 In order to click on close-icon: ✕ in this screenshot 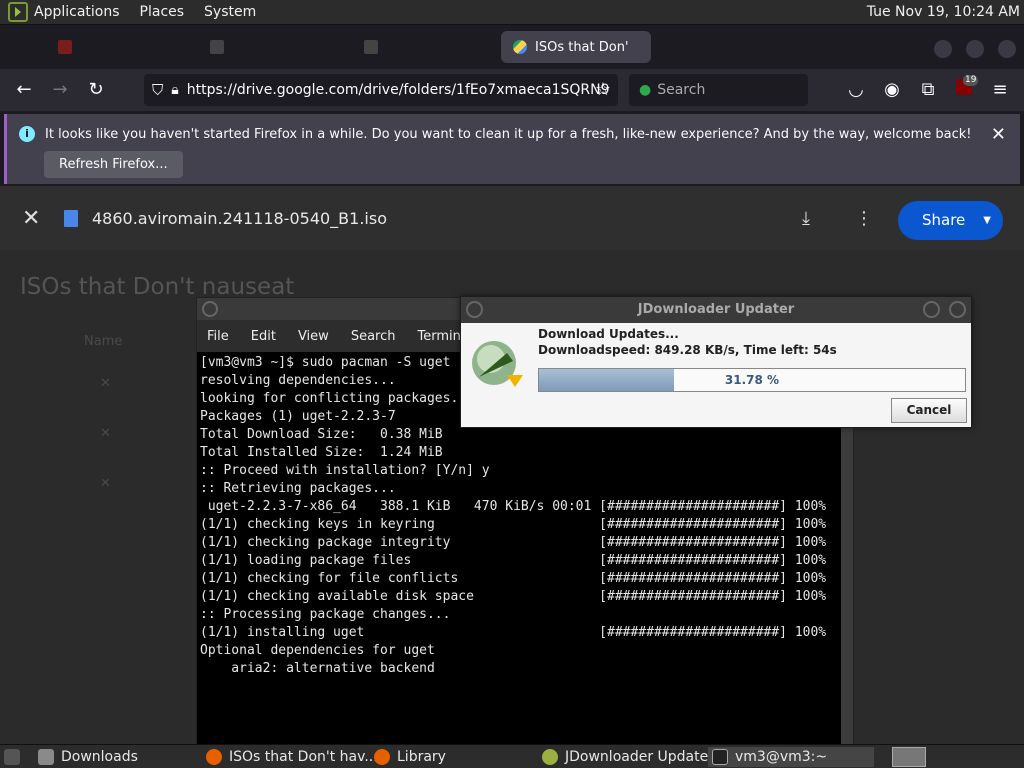, I will do `click(998, 134)`.